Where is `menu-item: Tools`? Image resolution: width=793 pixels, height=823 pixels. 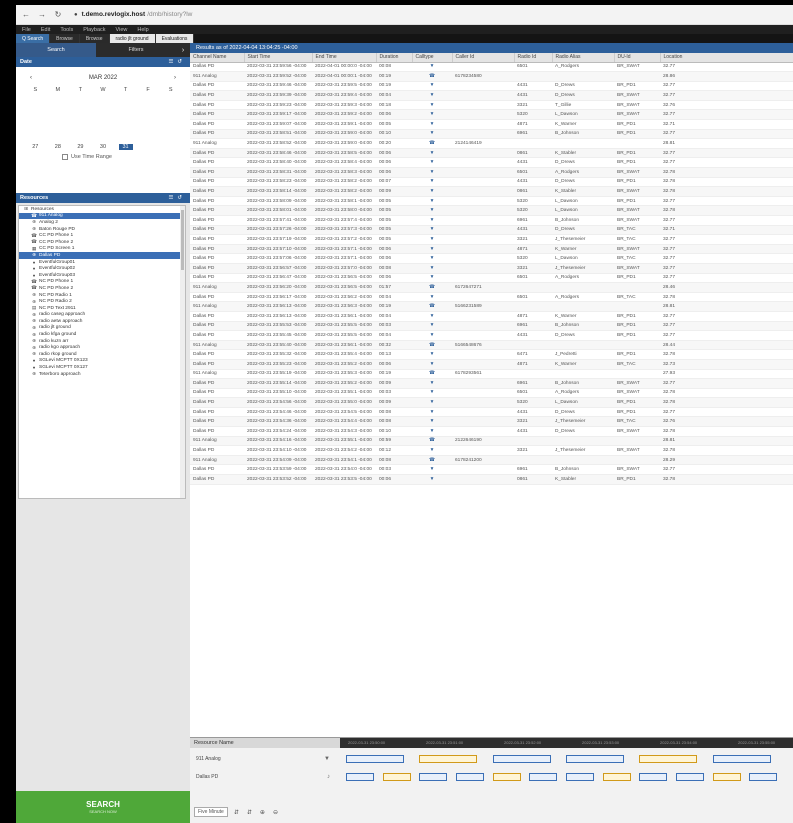 menu-item: Tools is located at coordinates (66, 30).